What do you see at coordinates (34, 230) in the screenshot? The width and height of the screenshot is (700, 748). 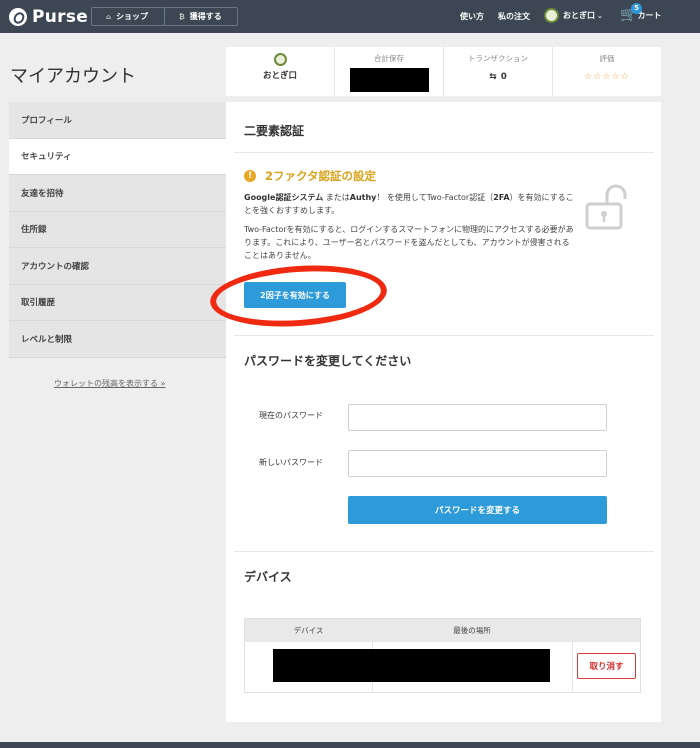 I see `sidebar-item-label: 住所録` at bounding box center [34, 230].